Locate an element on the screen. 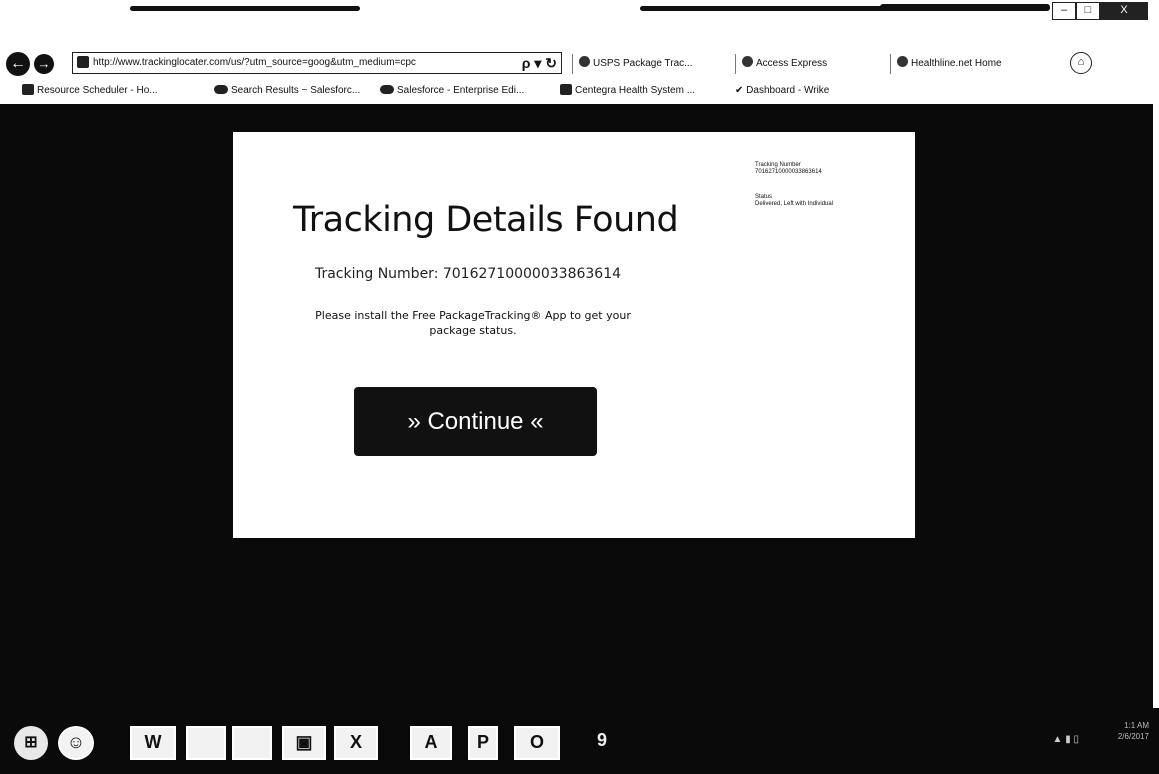 The width and height of the screenshot is (1159, 774). taskbar-app-lync: ▣ is located at coordinates (304, 743).